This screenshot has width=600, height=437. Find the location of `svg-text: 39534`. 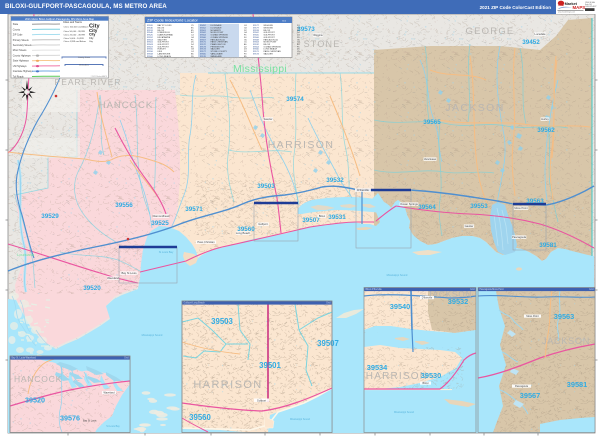

svg-text: 39534 is located at coordinates (377, 367).